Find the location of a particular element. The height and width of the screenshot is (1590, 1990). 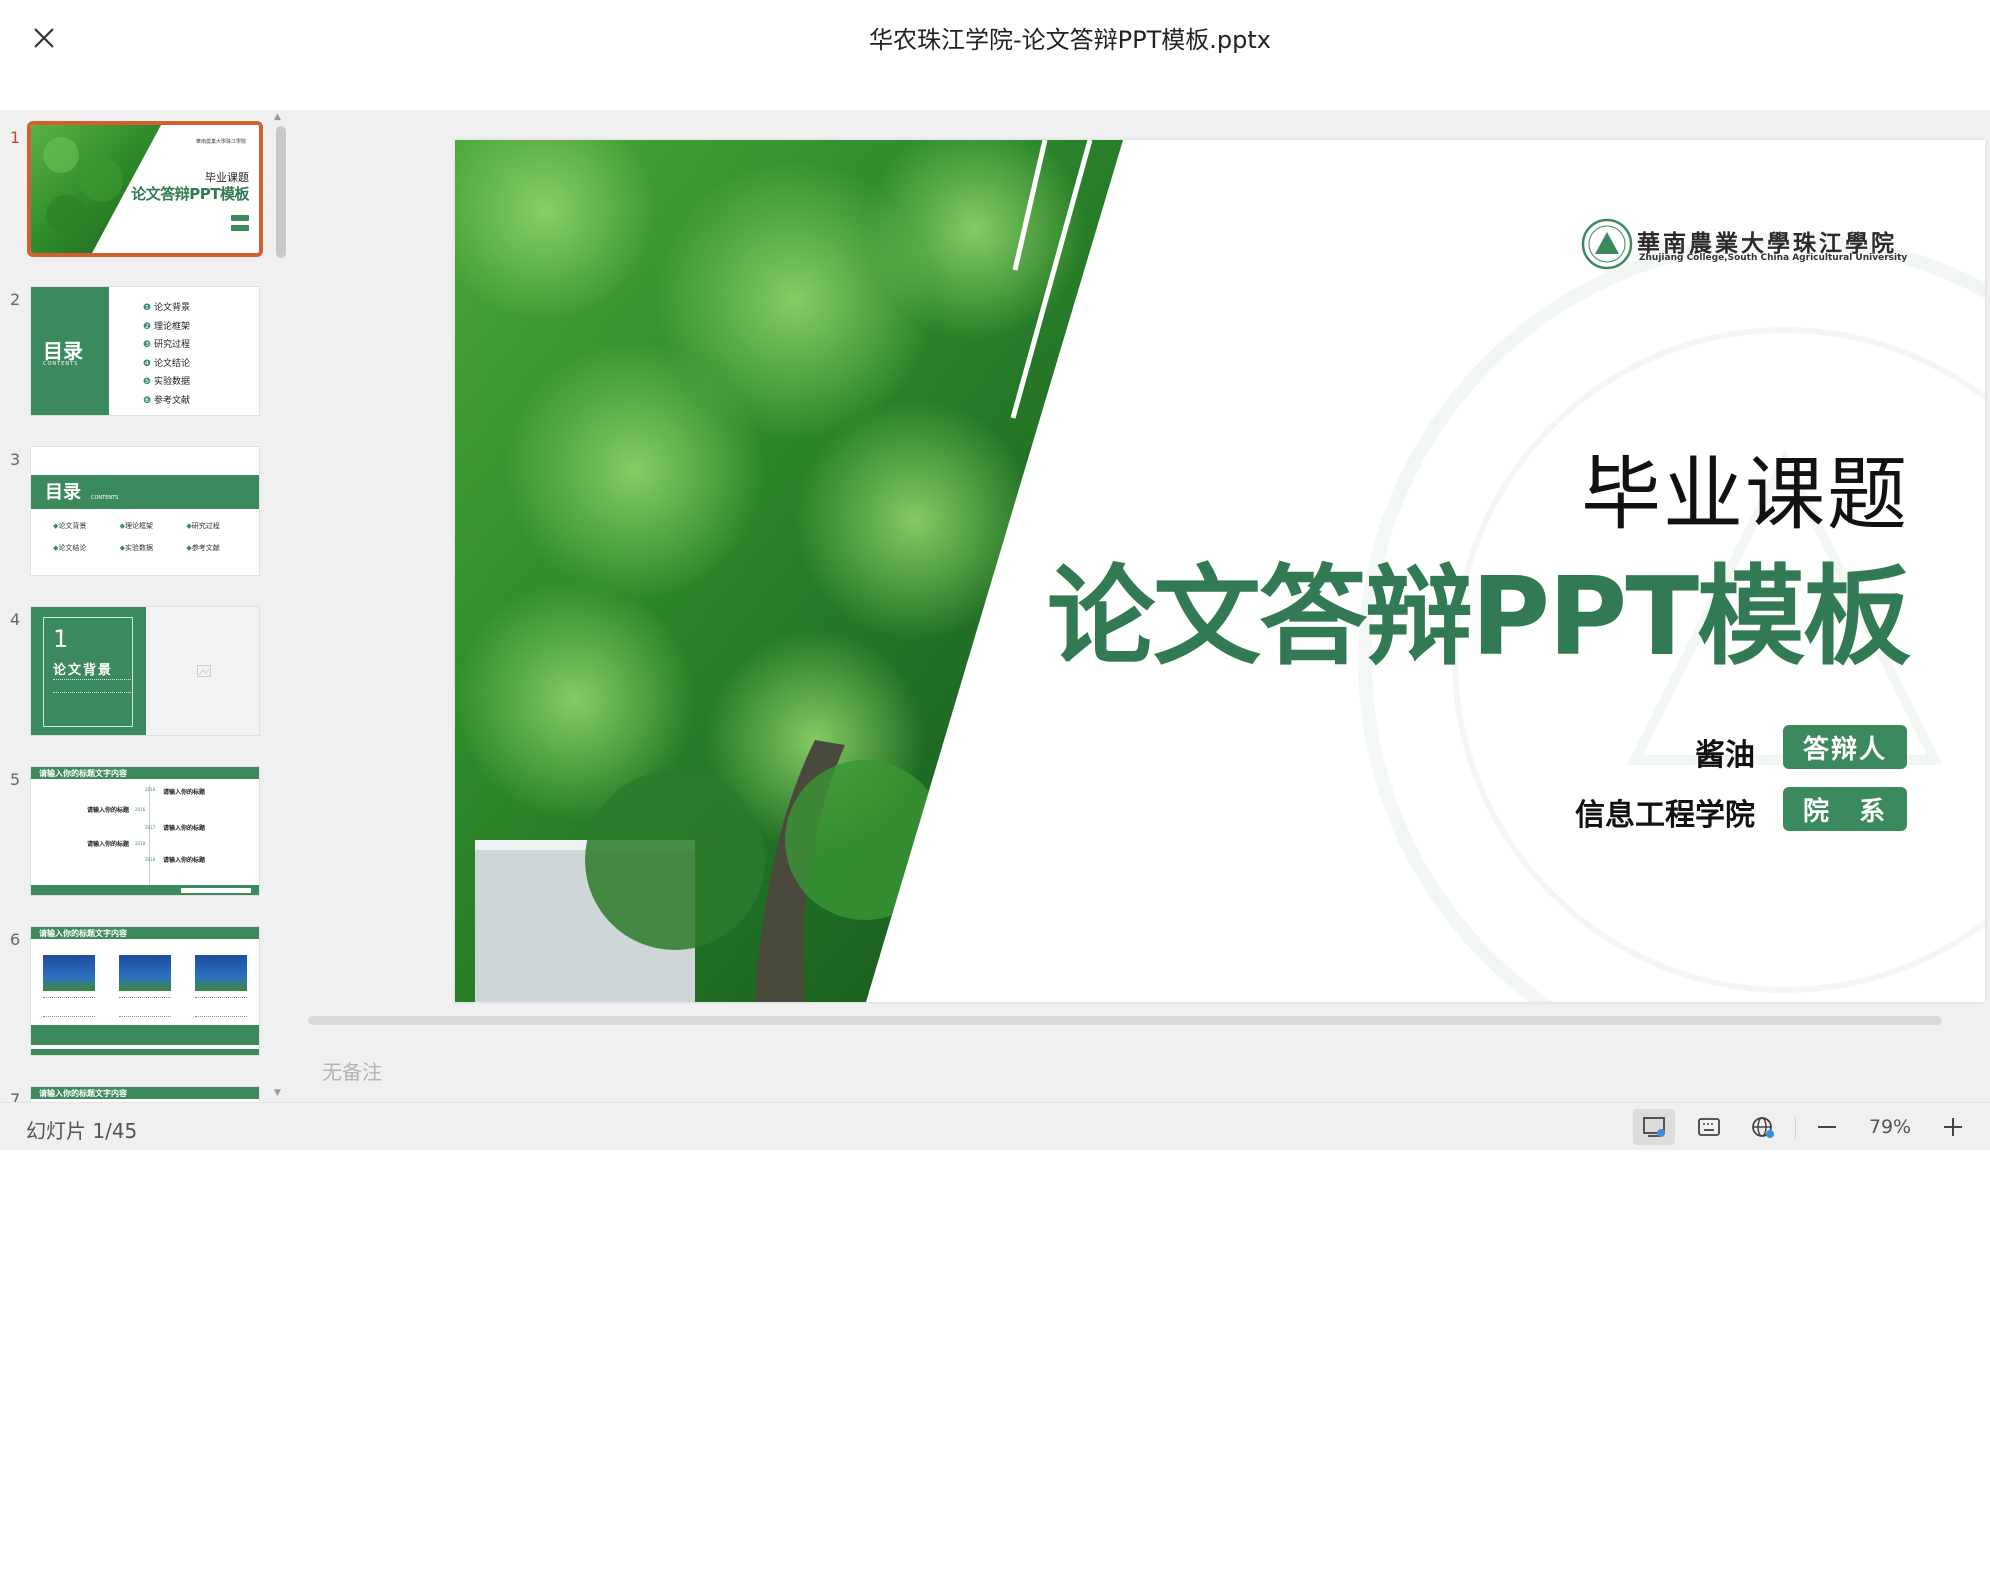

globe-icon is located at coordinates (1763, 1127).